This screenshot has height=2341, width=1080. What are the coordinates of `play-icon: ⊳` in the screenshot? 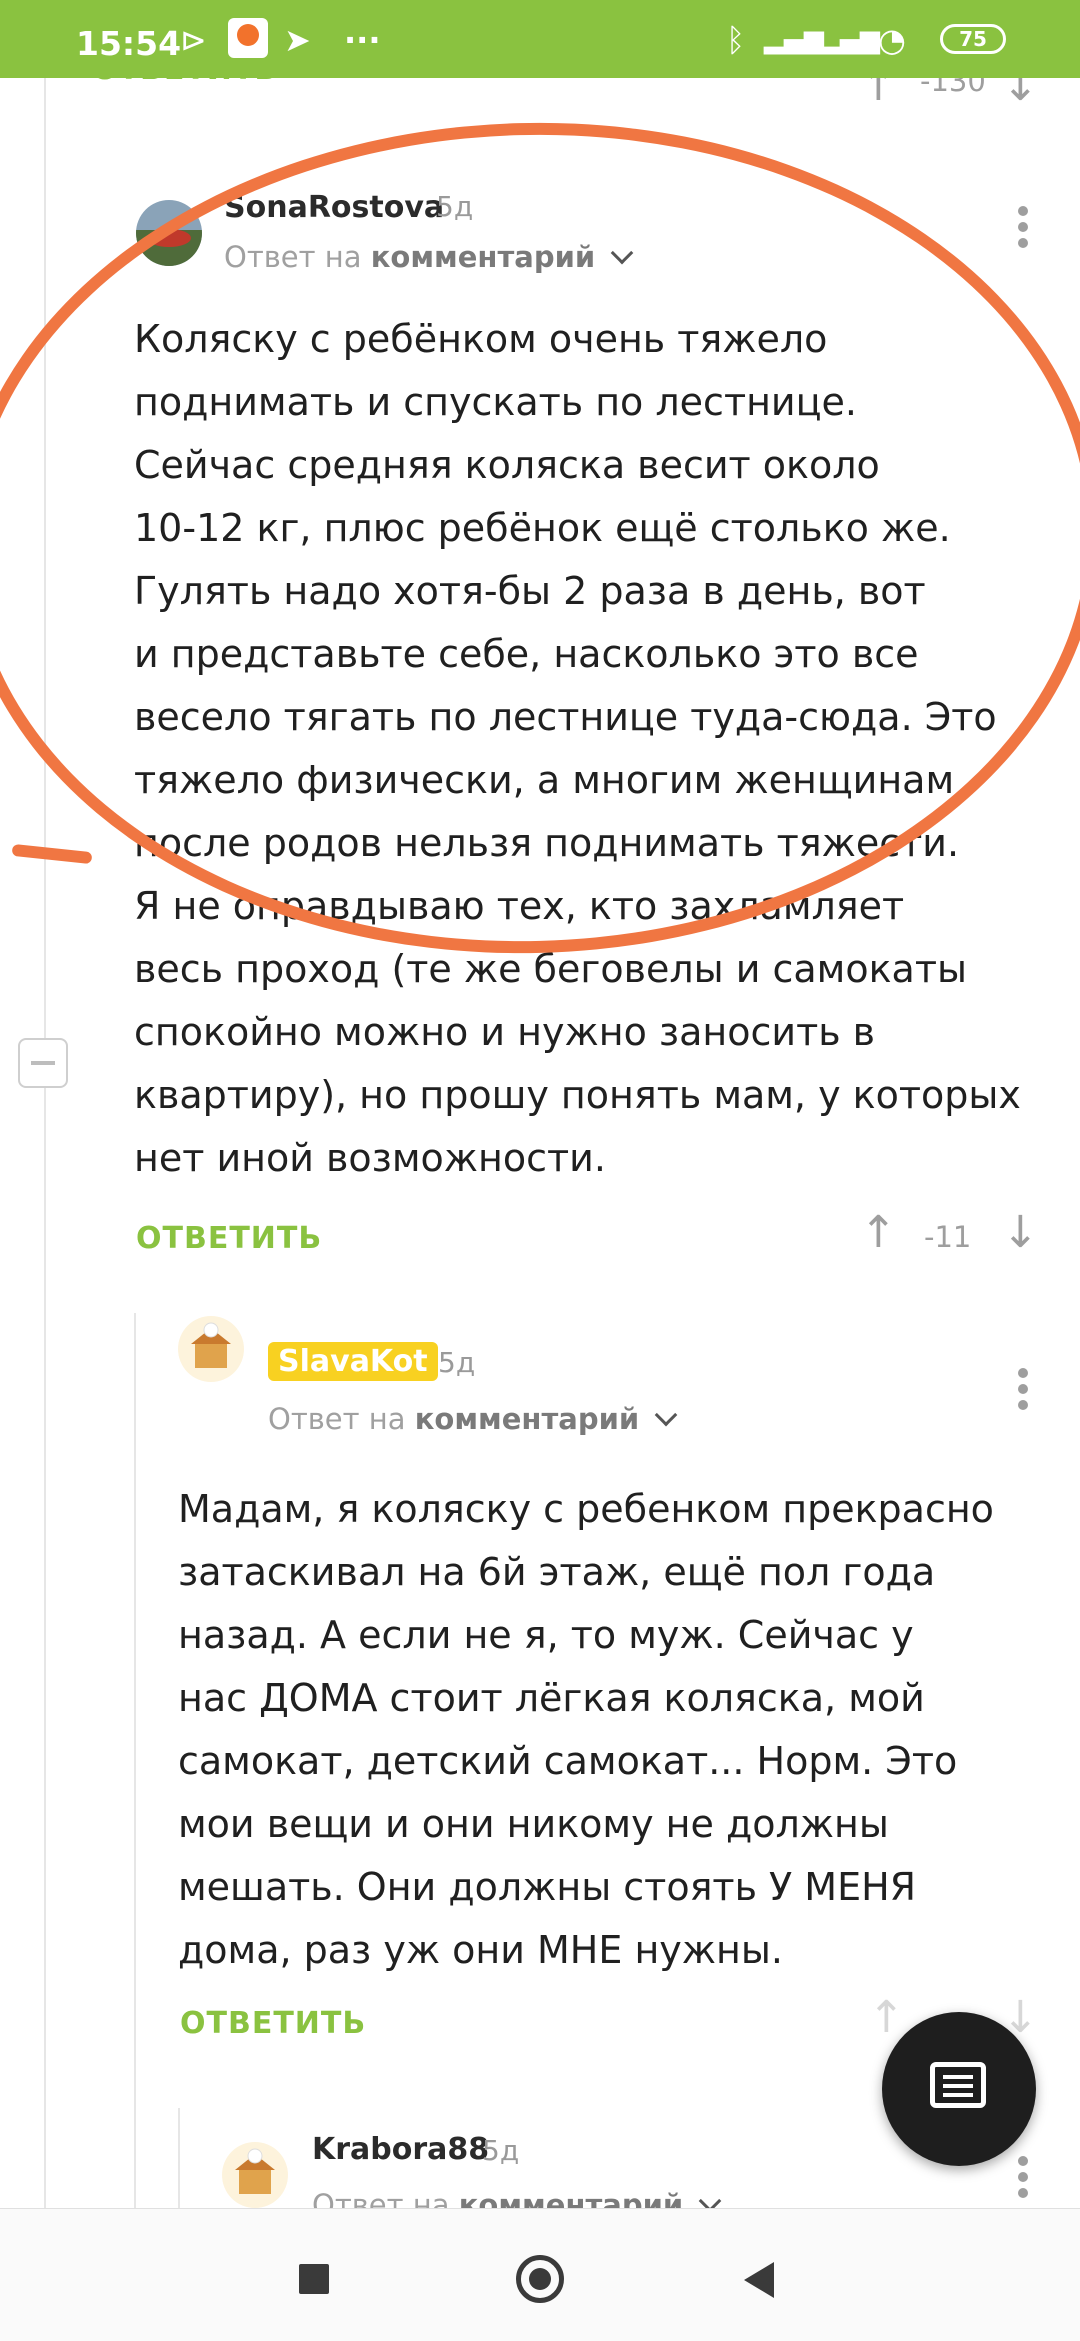 It's located at (193, 40).